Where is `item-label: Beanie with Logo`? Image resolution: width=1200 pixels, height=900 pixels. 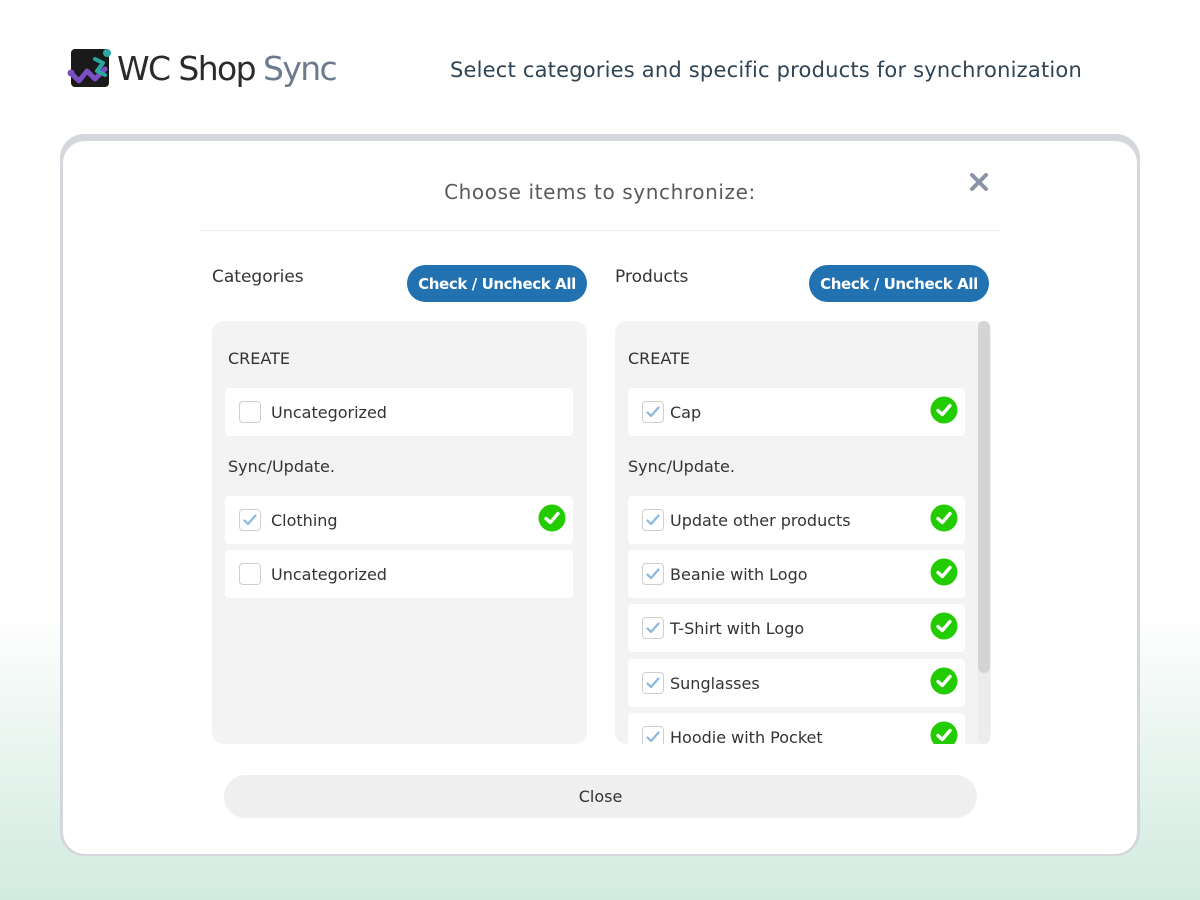
item-label: Beanie with Logo is located at coordinates (739, 574).